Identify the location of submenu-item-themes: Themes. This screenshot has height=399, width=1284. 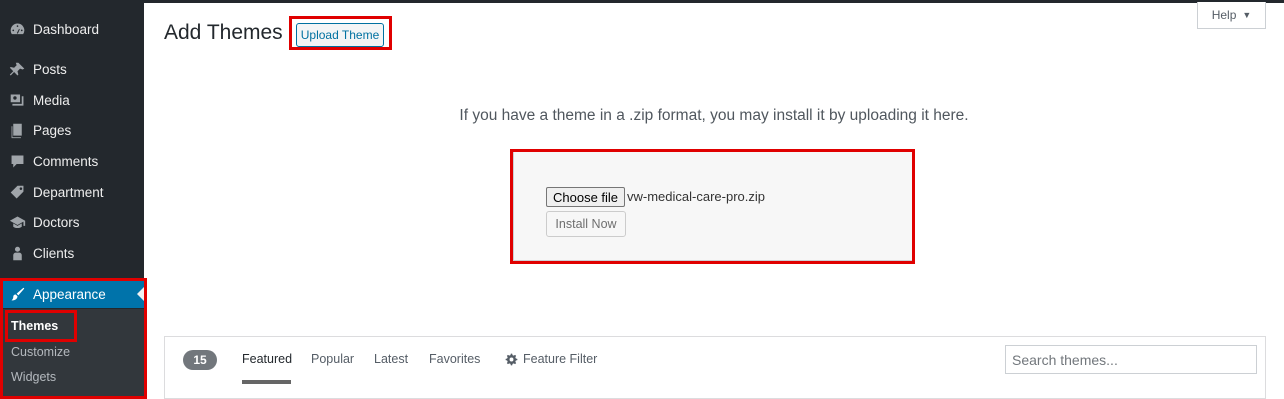
(34, 326).